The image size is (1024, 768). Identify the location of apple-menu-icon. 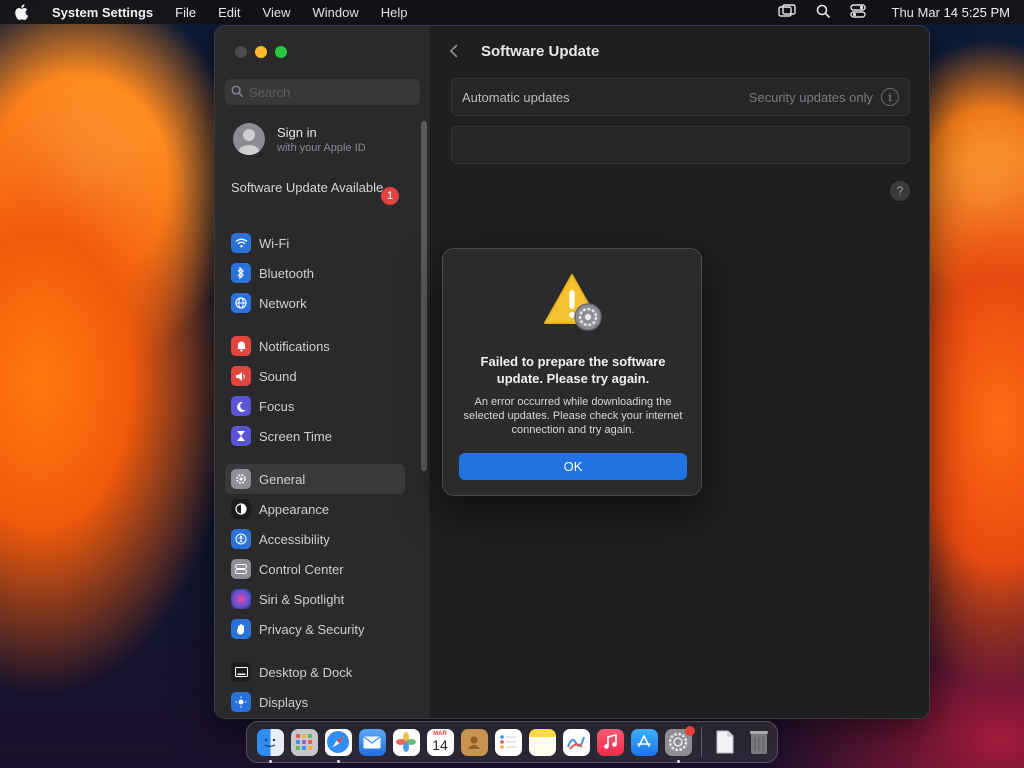
(24, 12).